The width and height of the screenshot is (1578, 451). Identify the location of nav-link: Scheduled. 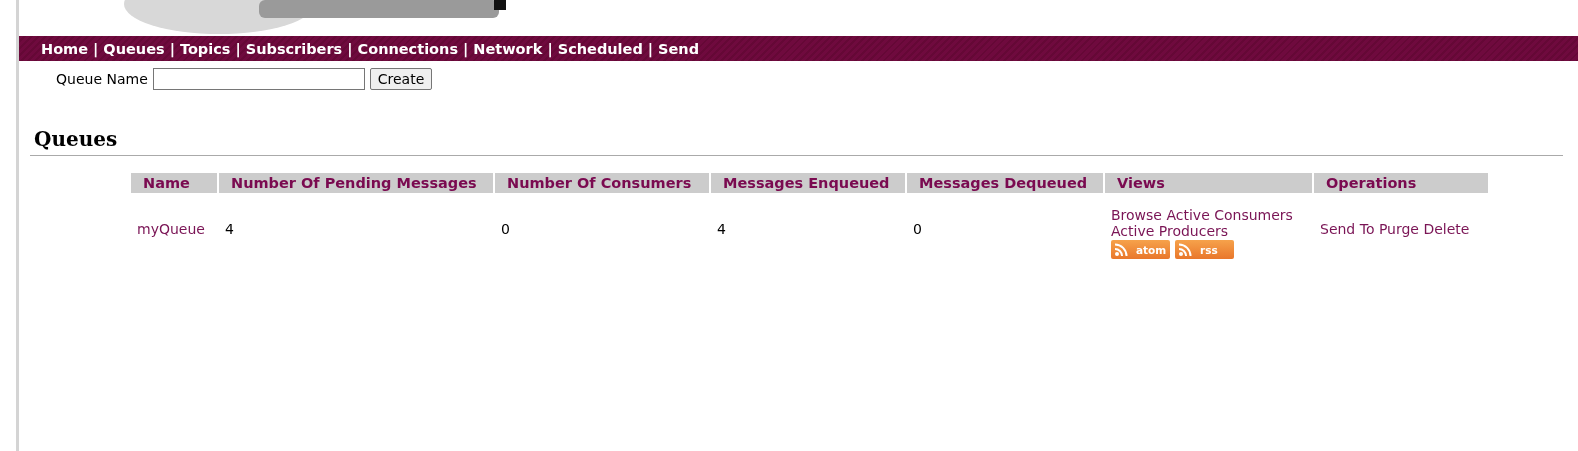
(600, 48).